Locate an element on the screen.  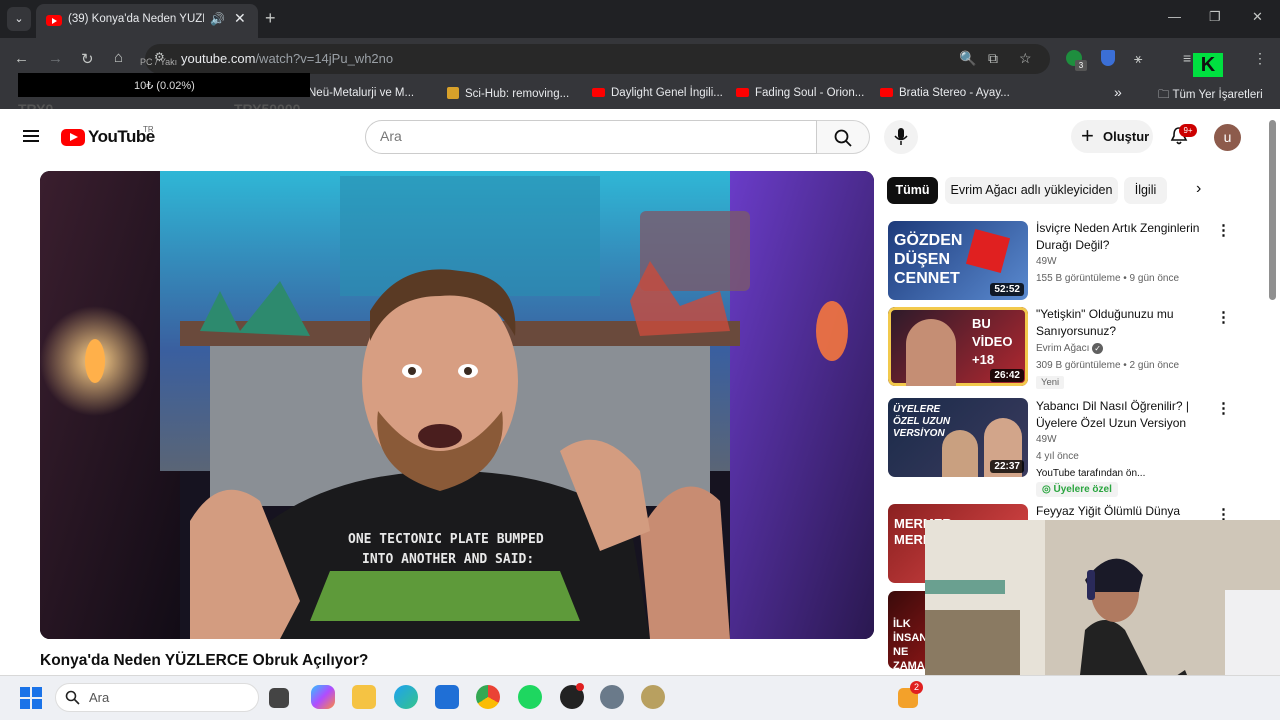
related-thumbnail: ÜYELERE ÖZEL UZUN VERSİYON 22:37 is located at coordinates (958, 437).